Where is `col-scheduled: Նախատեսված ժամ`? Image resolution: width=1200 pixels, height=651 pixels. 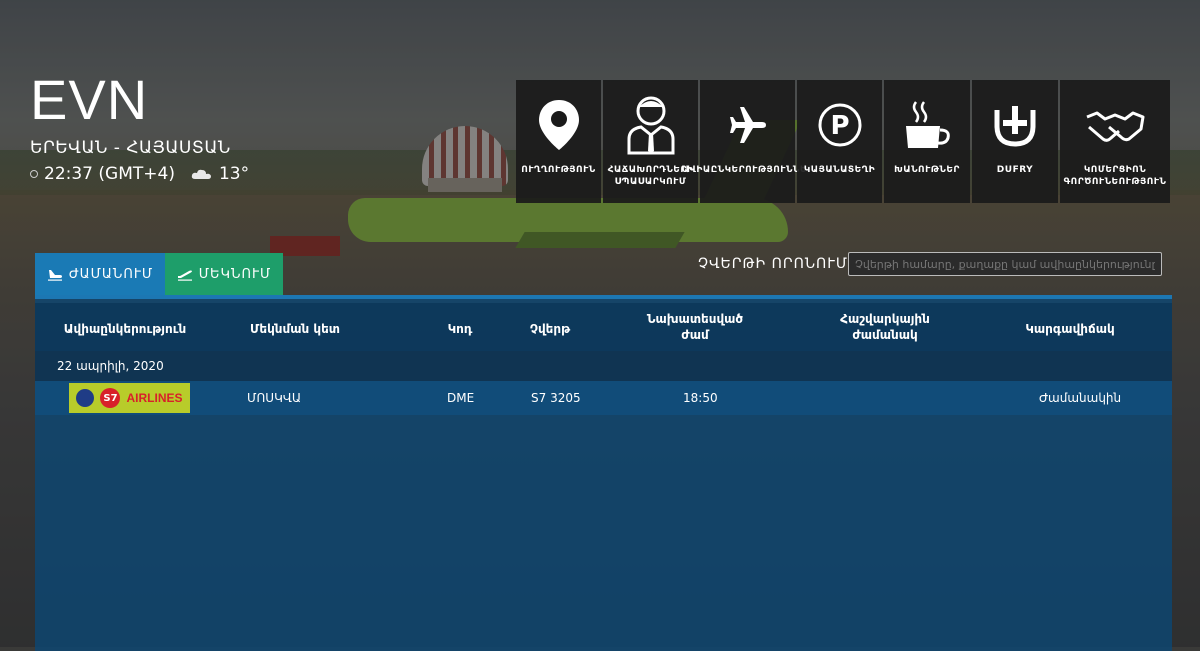
col-scheduled: Նախատեսված ժամ is located at coordinates (695, 327).